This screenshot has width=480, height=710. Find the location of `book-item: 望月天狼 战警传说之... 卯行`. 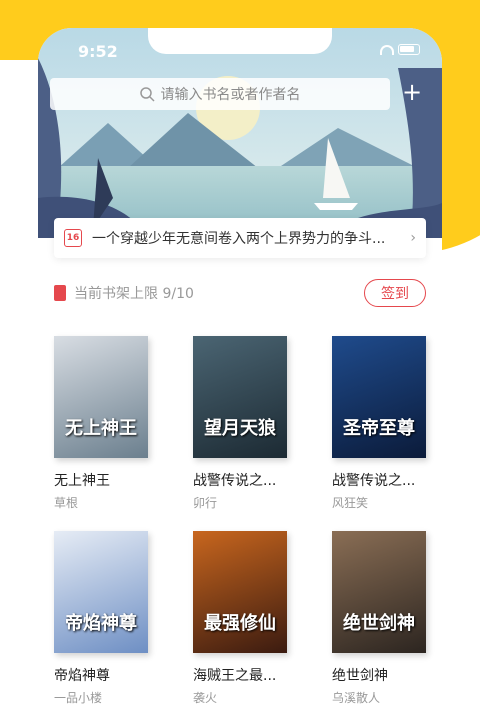

book-item: 望月天狼 战警传说之... 卯行 is located at coordinates (240, 423).